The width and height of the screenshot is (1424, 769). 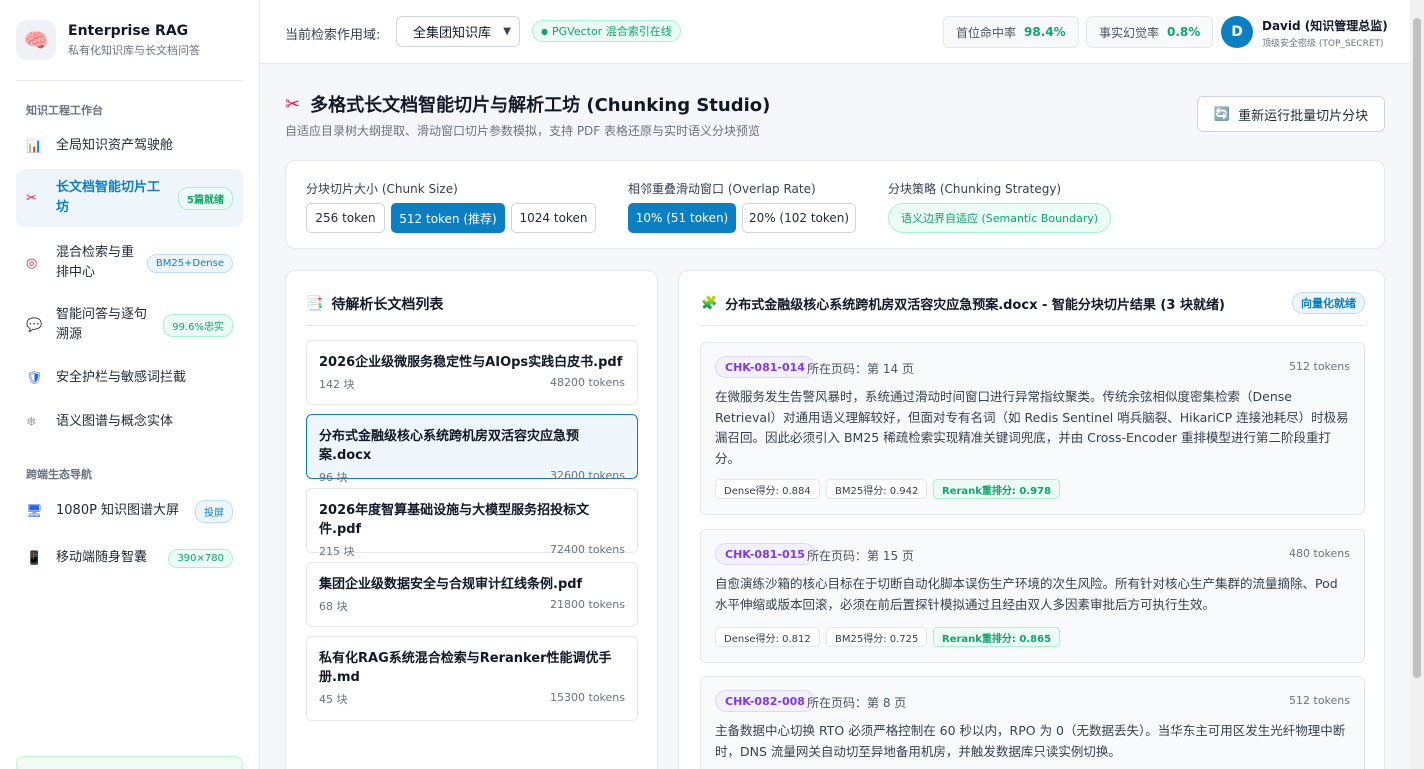 I want to click on sidebar-item-label: 语义图谱与概念实体, so click(x=115, y=421).